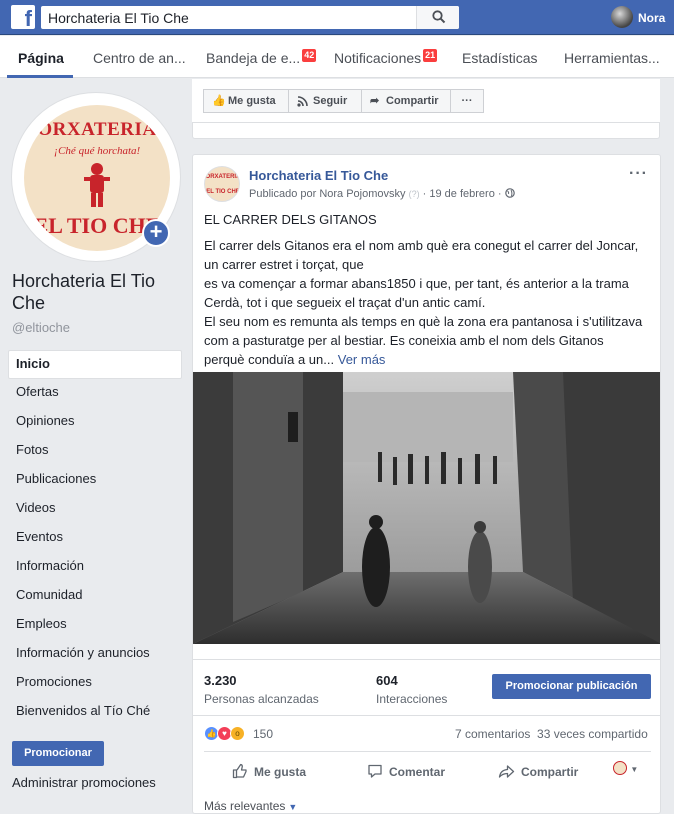 The height and width of the screenshot is (814, 674). What do you see at coordinates (99, 292) in the screenshot?
I see `page-title: Horchateria El Tio Che` at bounding box center [99, 292].